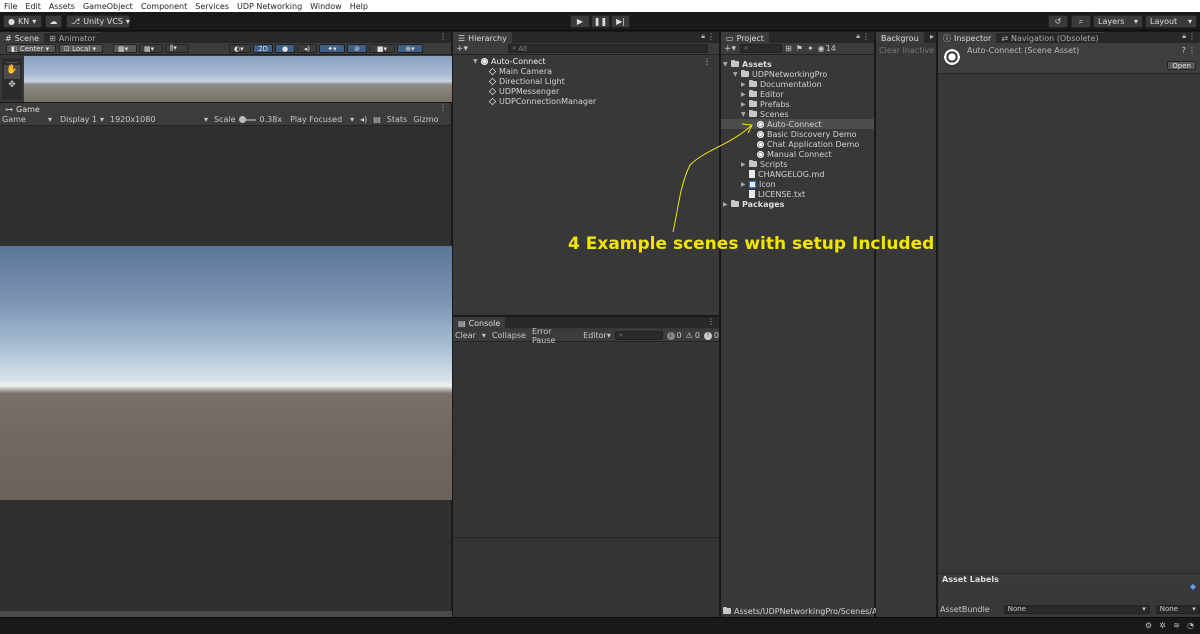 The width and height of the screenshot is (1200, 634). Describe the element at coordinates (751, 244) in the screenshot. I see `annotation-text: 4 Example scenes with setup Included` at that location.